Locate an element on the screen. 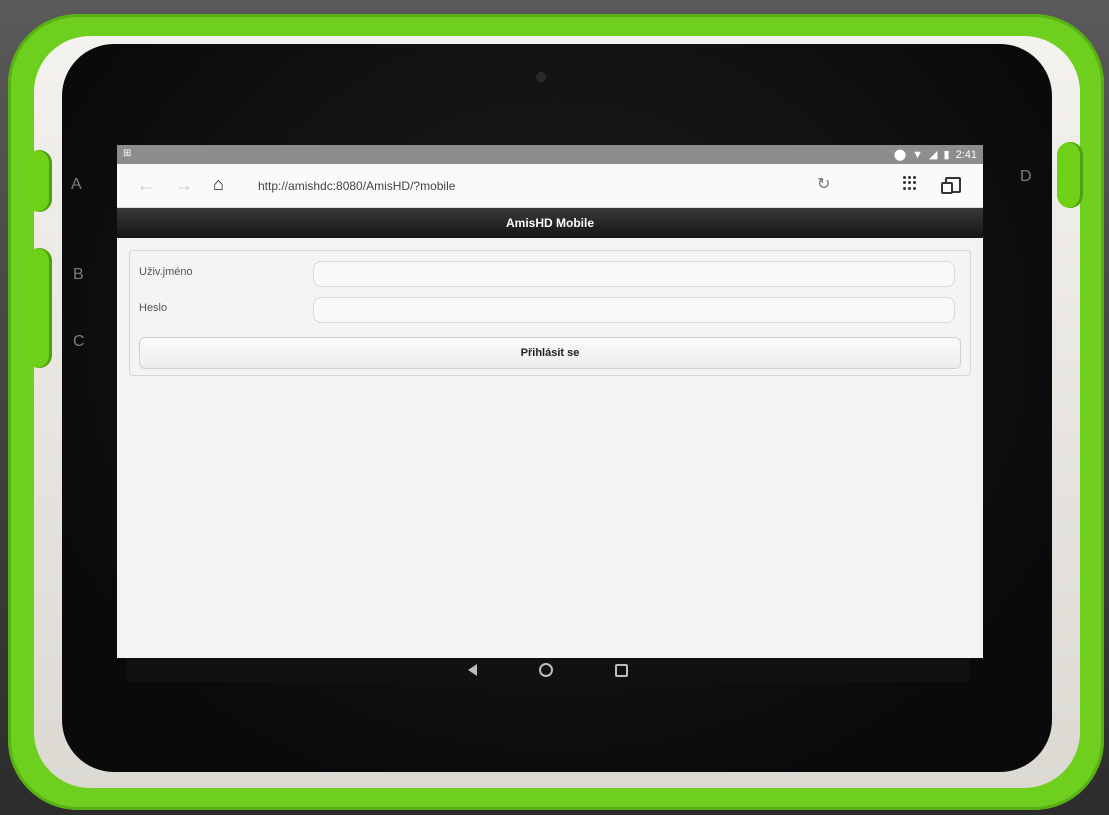 Image resolution: width=1109 pixels, height=815 pixels. login-form: Uživ.jméno Heslo Přihlásit se is located at coordinates (550, 313).